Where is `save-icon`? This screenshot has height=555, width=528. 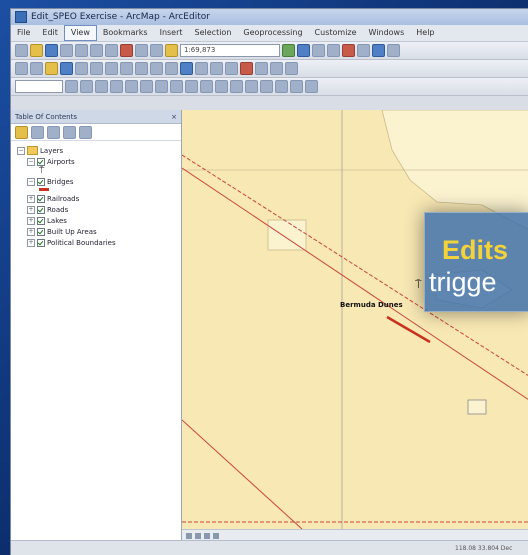
save-icon is located at coordinates (51, 50).